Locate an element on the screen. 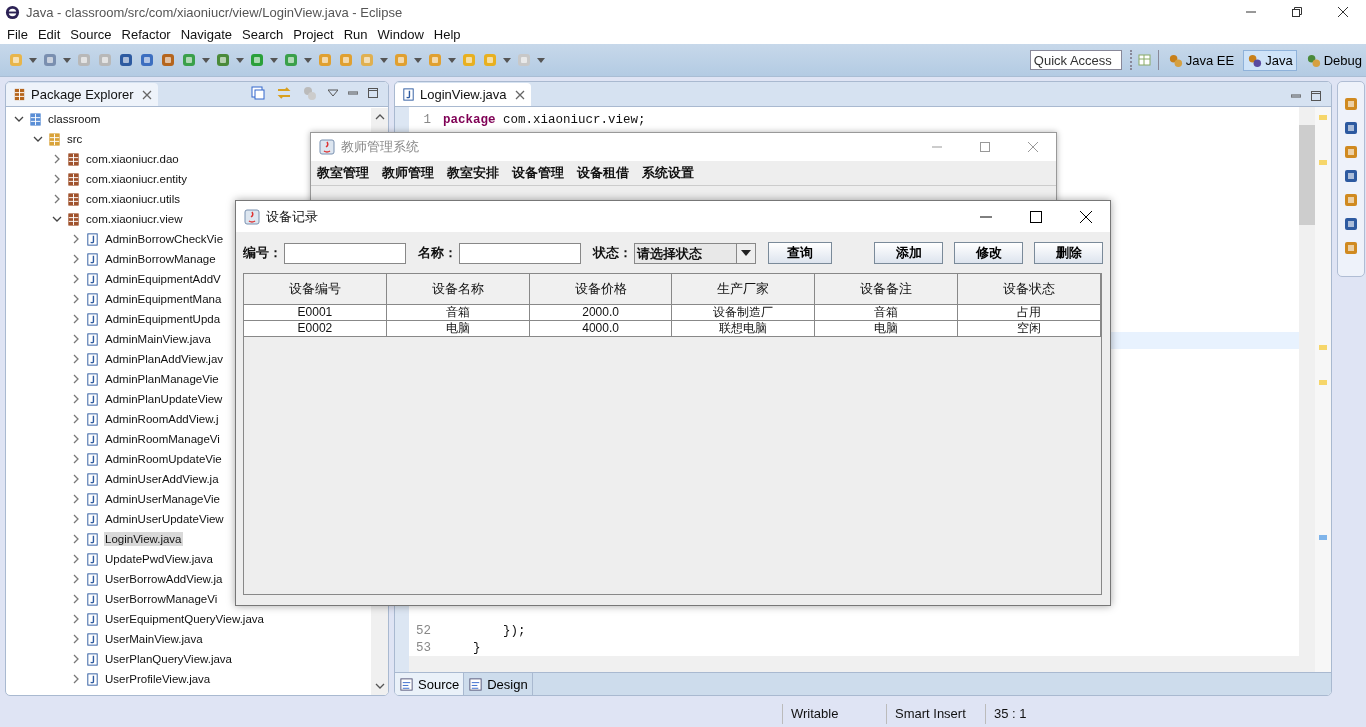  tree-item: AdminEquipmentAddV is located at coordinates (163, 279).